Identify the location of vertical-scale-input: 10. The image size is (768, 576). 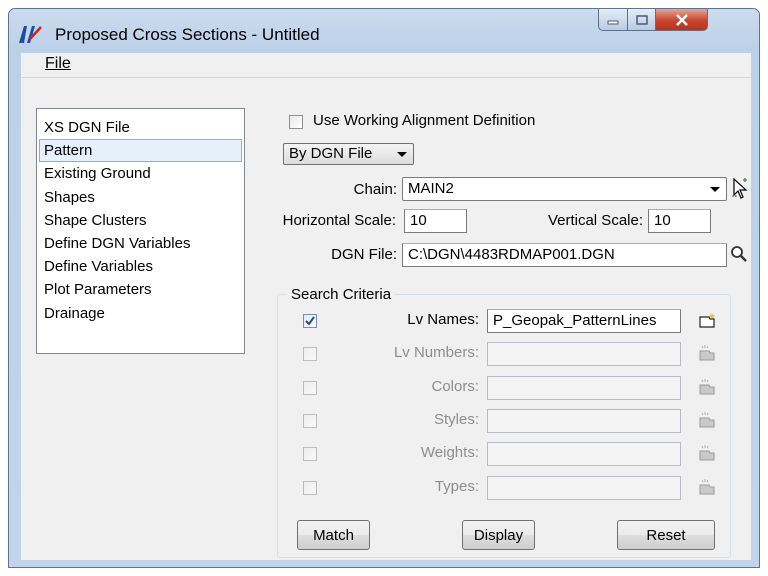
(679, 221).